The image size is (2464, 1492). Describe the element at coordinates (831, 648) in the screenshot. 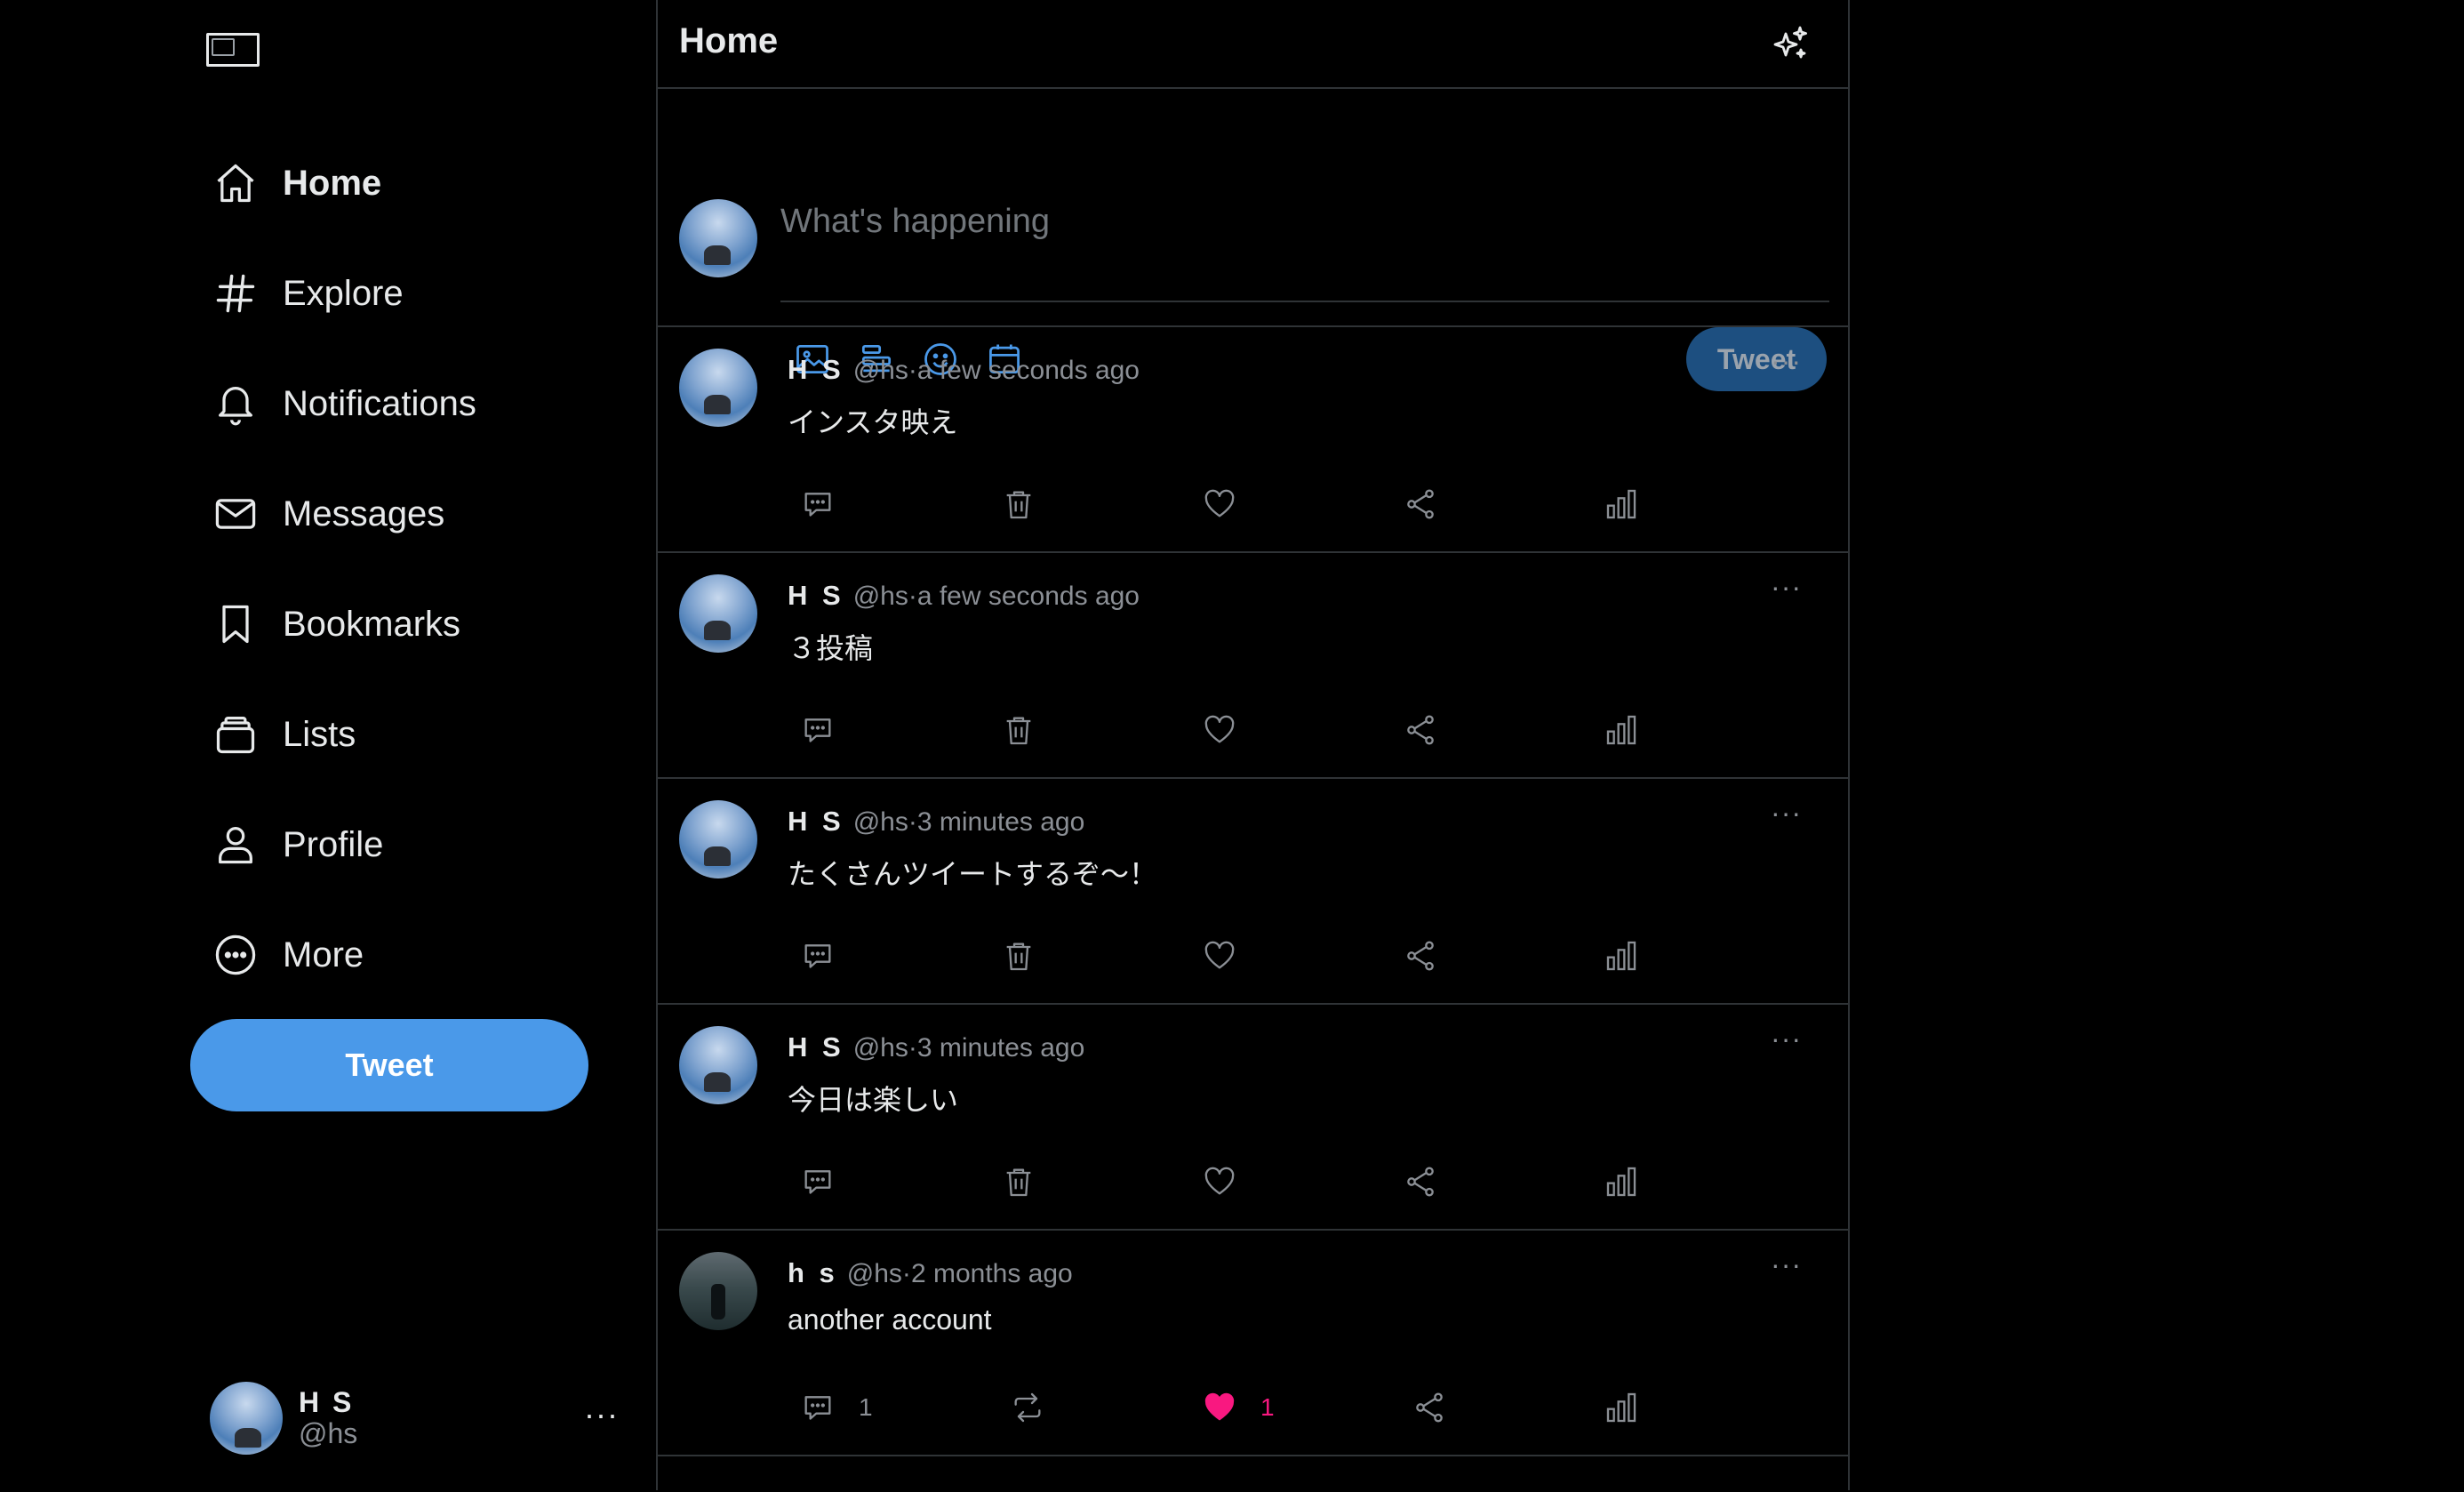

I see `tweet-text: ３投稿` at that location.